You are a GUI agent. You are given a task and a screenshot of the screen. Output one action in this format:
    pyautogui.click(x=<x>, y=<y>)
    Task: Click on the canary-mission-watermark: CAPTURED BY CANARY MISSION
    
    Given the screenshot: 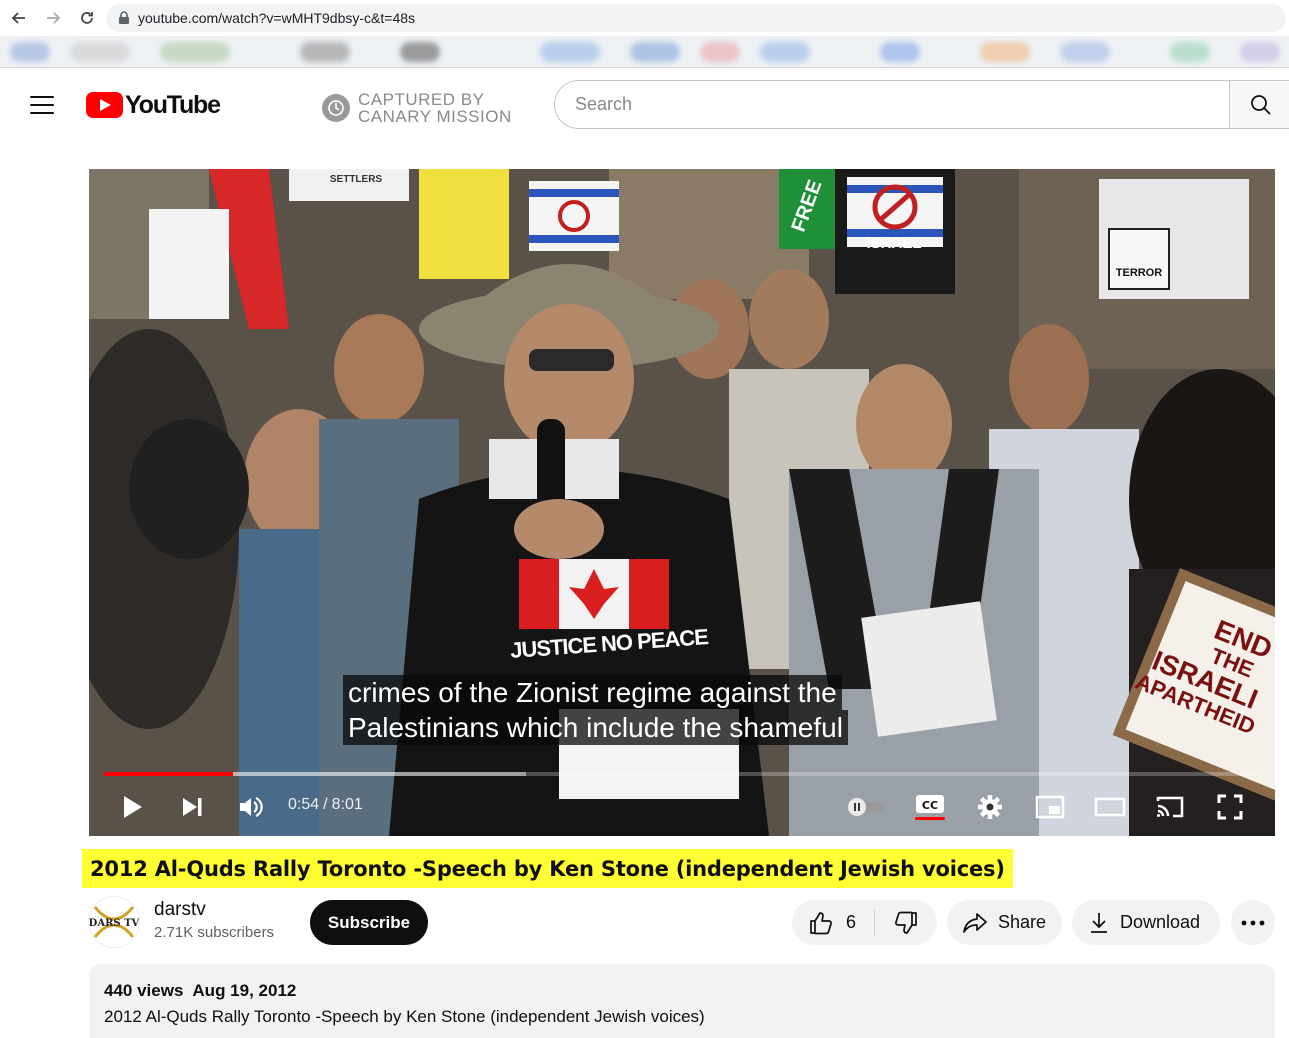 What is the action you would take?
    pyautogui.click(x=417, y=108)
    